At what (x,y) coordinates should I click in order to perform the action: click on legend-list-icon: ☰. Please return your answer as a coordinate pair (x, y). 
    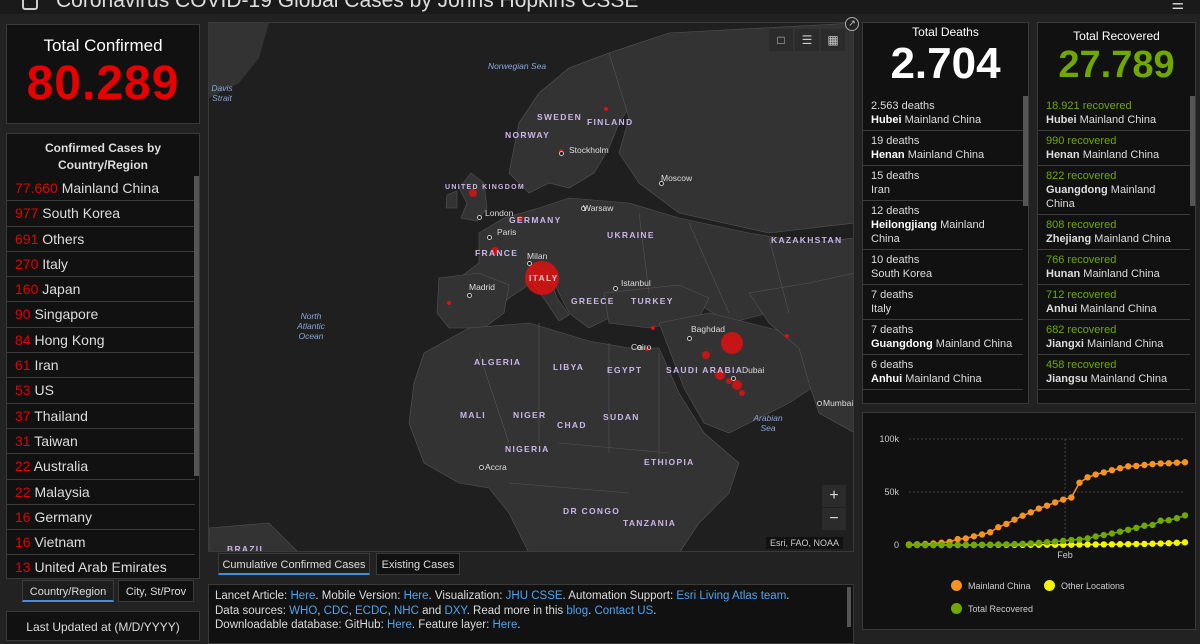
    Looking at the image, I should click on (807, 40).